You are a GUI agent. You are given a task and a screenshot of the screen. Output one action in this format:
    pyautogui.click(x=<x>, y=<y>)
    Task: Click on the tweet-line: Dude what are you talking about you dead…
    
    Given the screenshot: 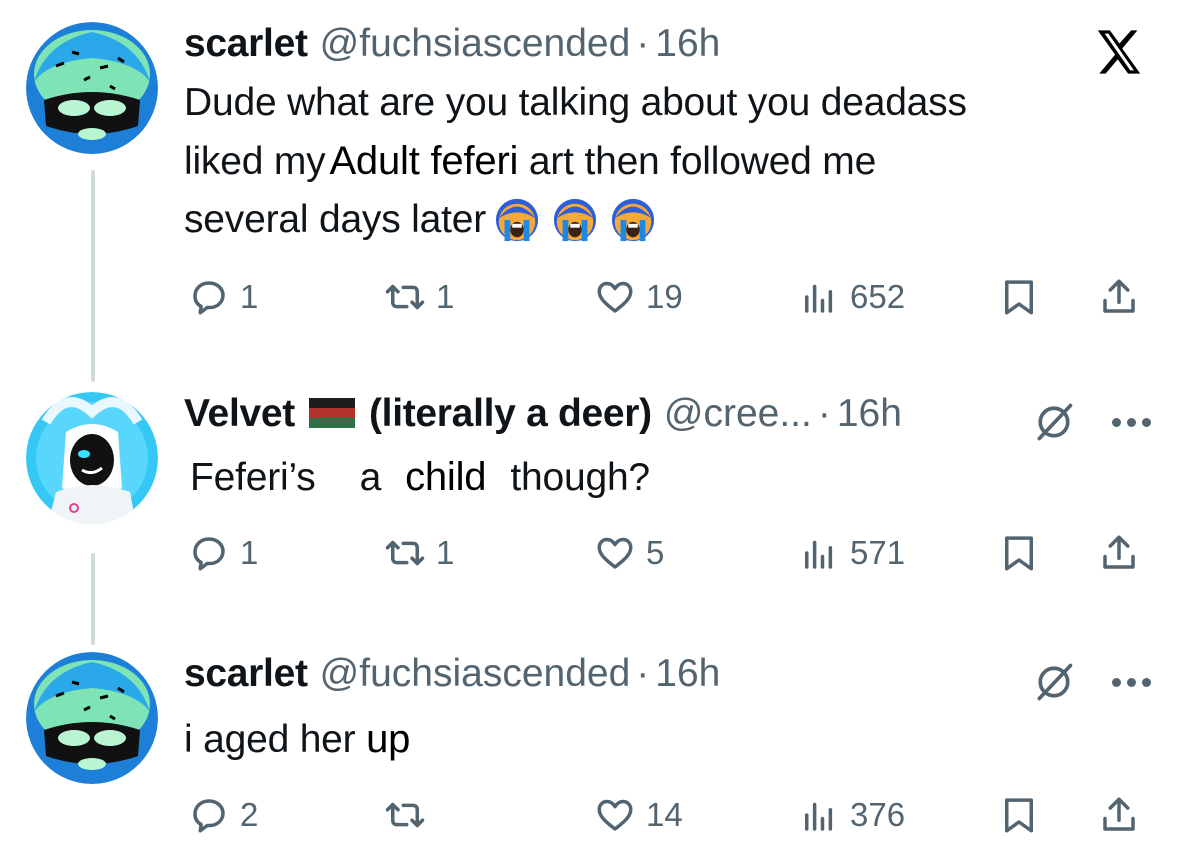 What is the action you would take?
    pyautogui.click(x=575, y=102)
    